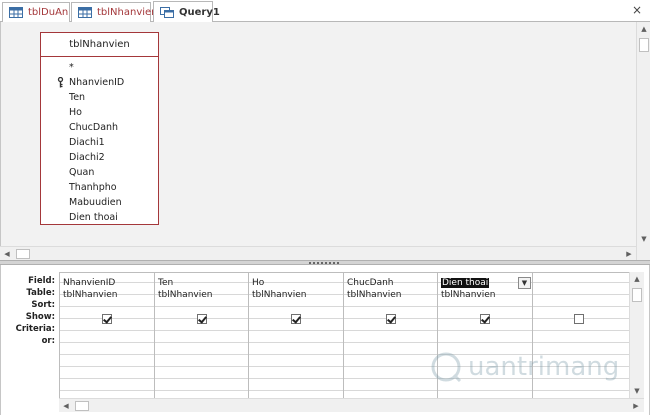 This screenshot has height=415, width=650. What do you see at coordinates (43, 305) in the screenshot?
I see `row-label-sort: Sort:` at bounding box center [43, 305].